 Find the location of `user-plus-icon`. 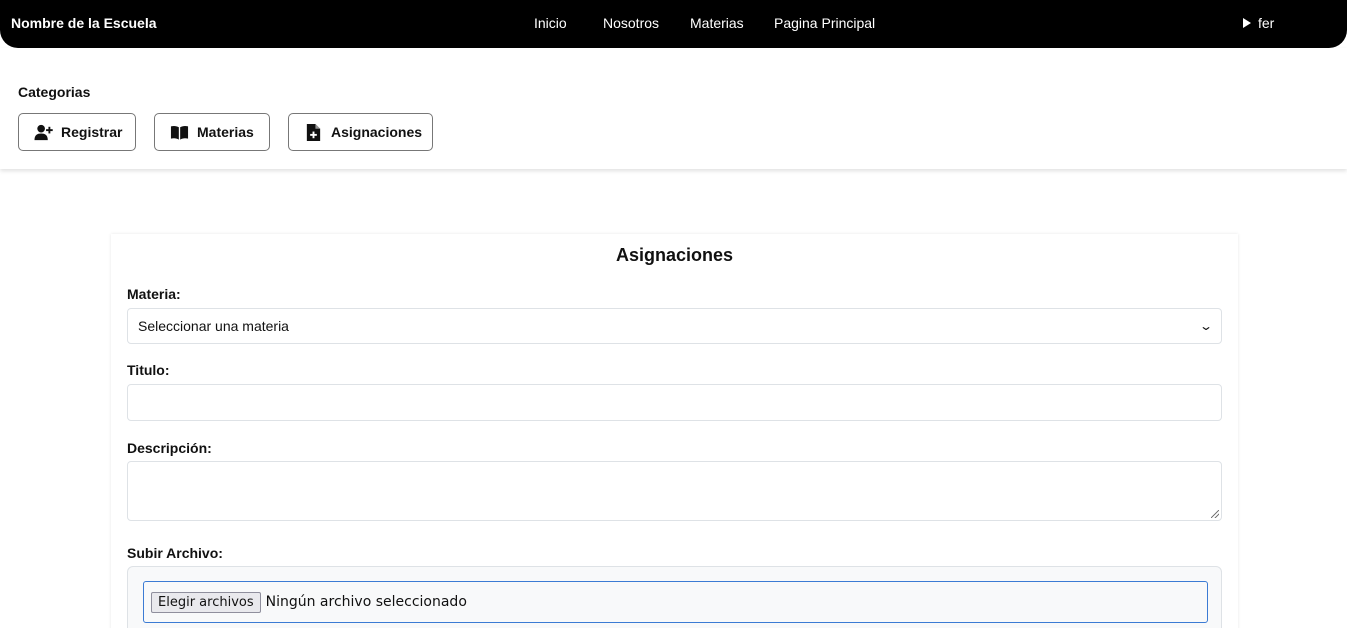

user-plus-icon is located at coordinates (43, 132).